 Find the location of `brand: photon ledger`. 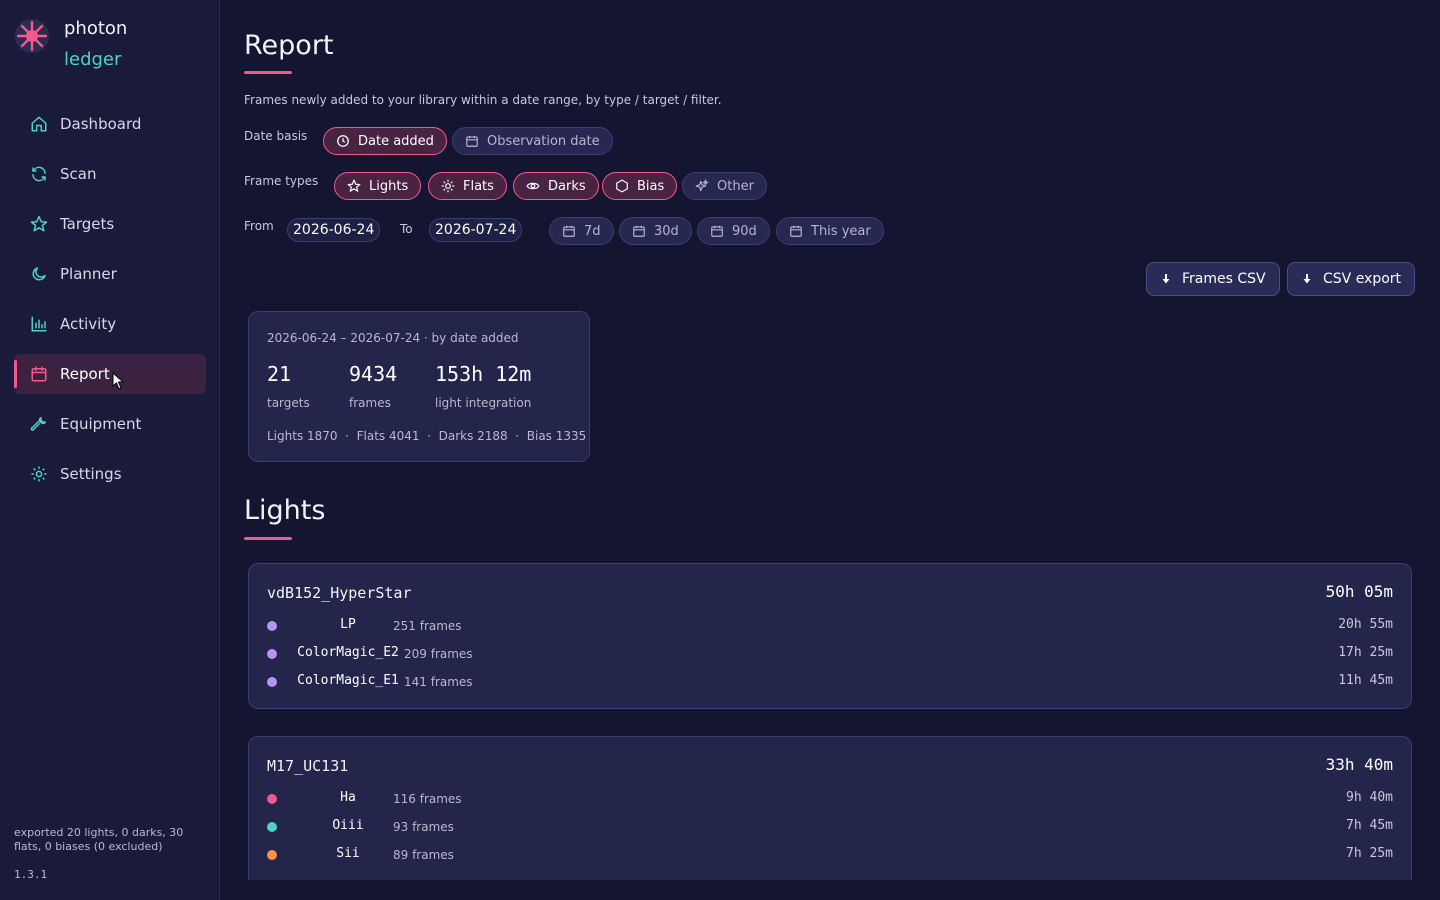

brand: photon ledger is located at coordinates (70, 42).